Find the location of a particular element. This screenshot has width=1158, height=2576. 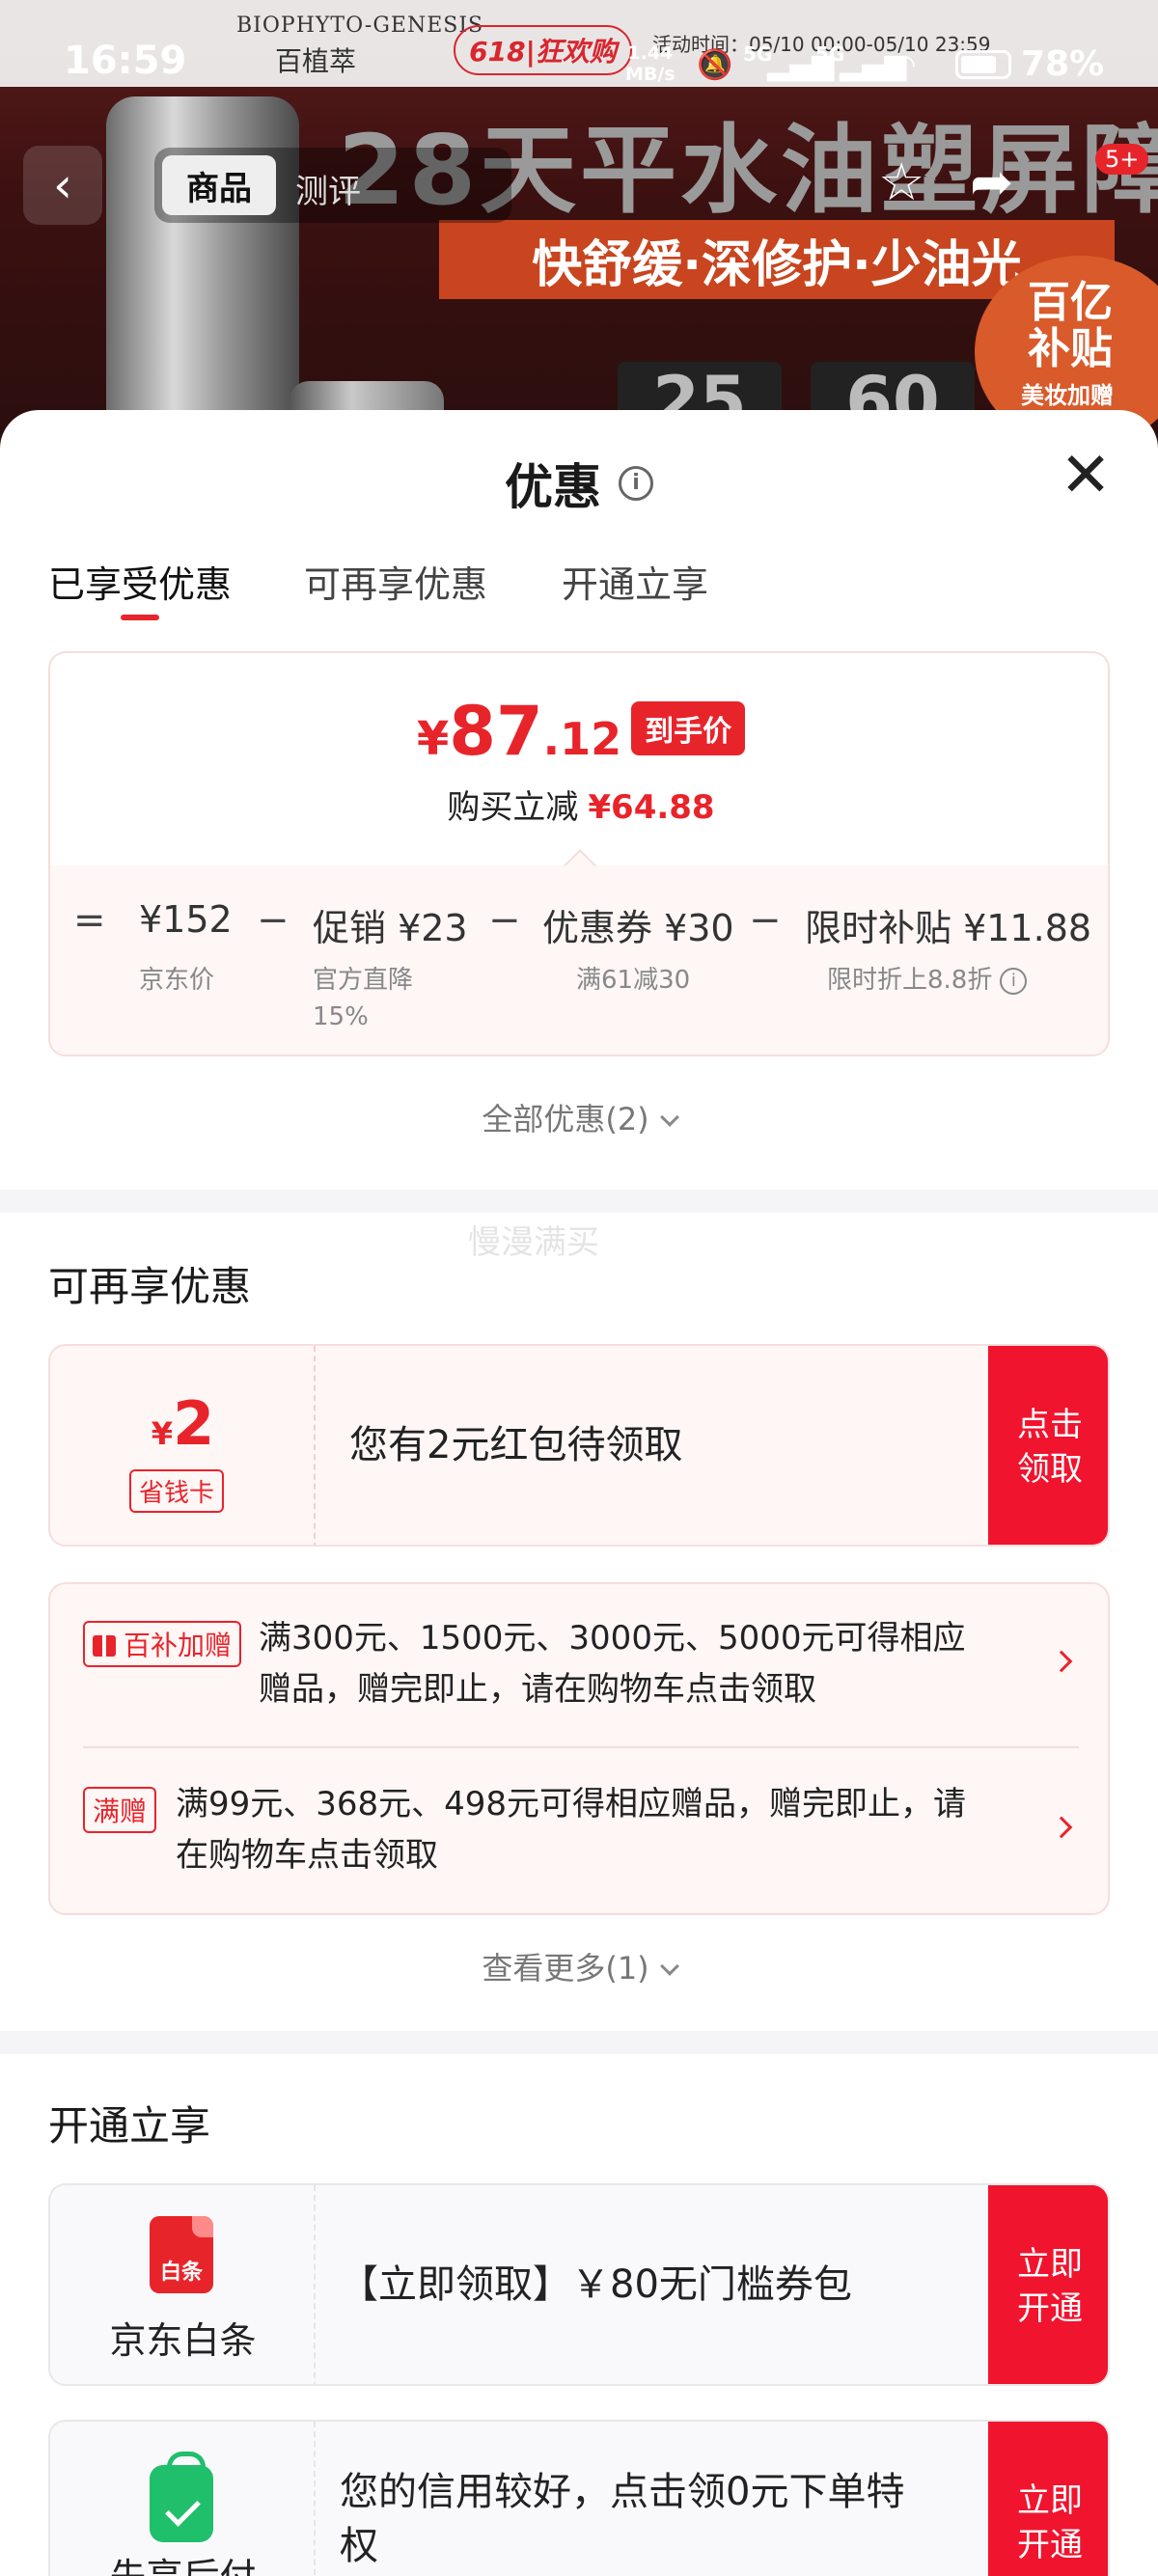

pay-later-left: 先享后付 is located at coordinates (183, 2499).